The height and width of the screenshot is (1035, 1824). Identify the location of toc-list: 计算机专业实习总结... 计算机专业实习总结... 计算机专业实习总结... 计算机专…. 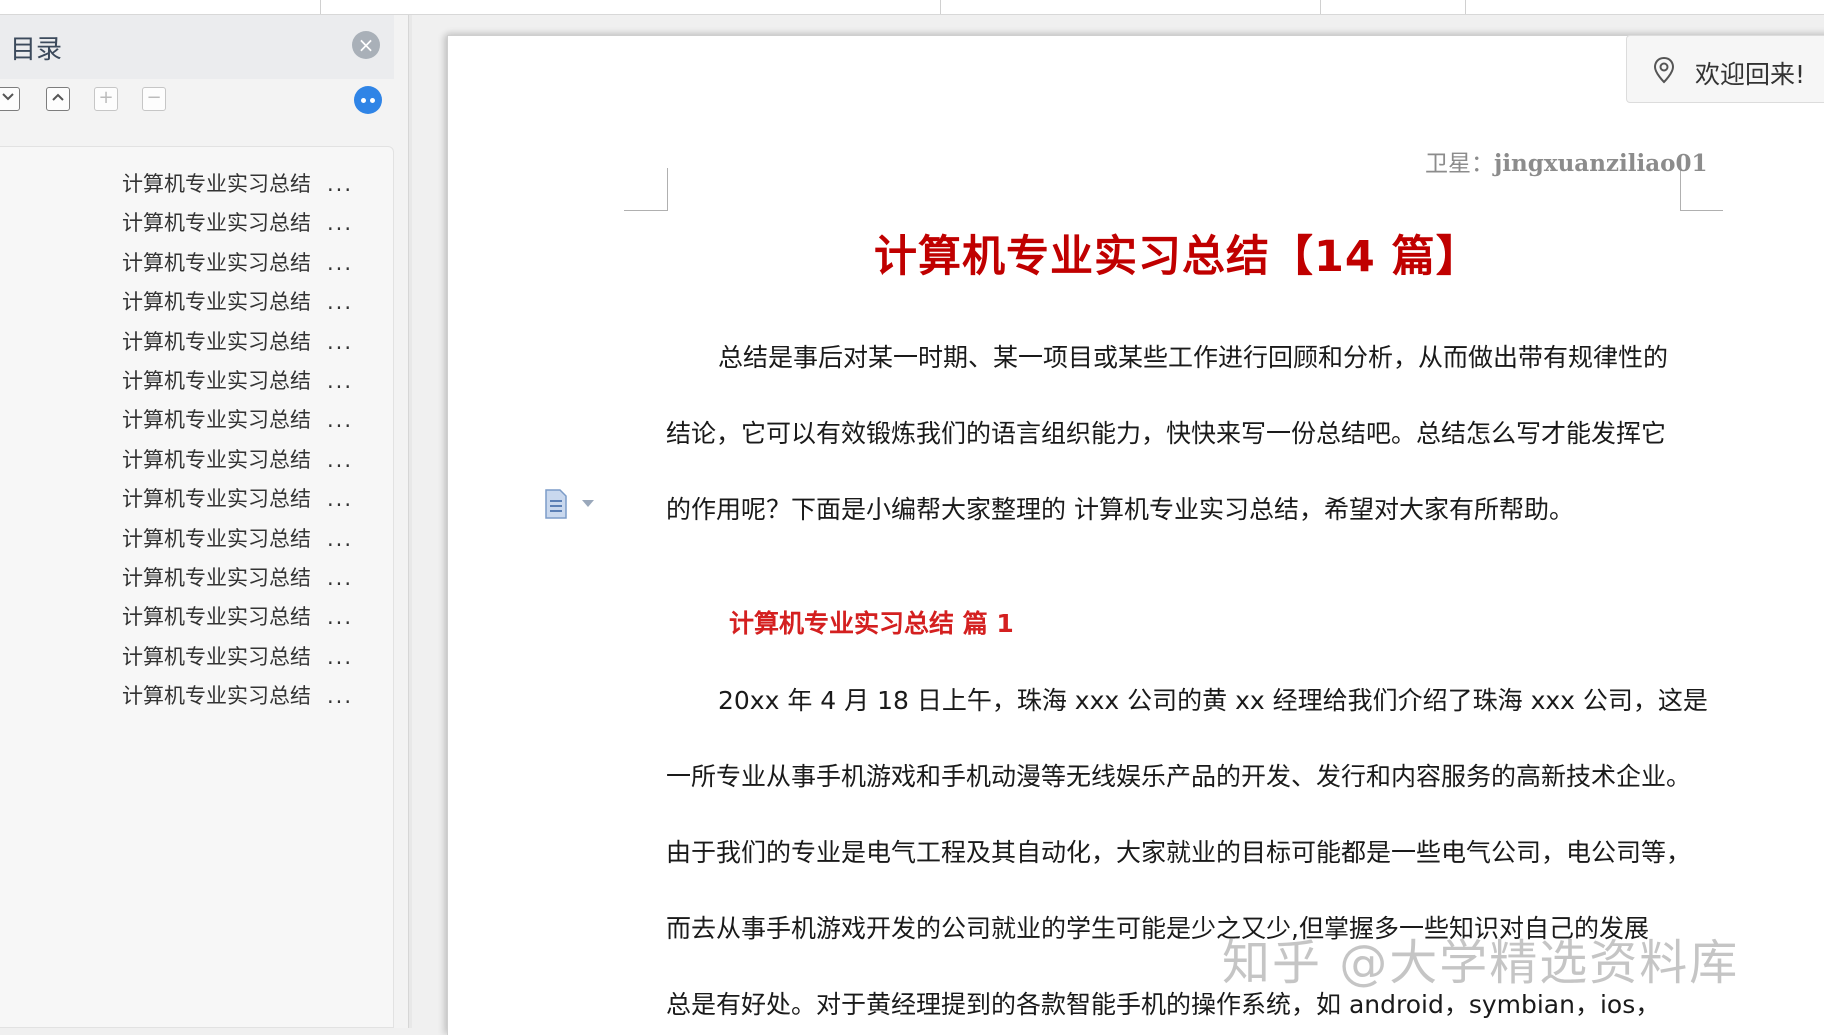
(237, 440).